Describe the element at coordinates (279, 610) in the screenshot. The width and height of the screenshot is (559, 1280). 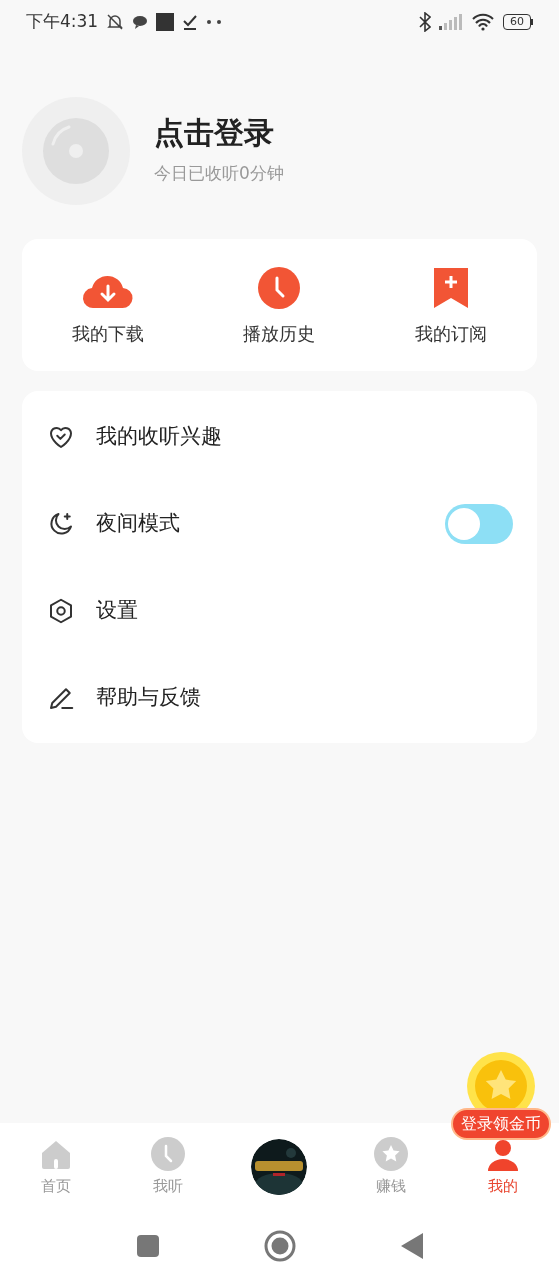
I see `menu-item: 设置` at that location.